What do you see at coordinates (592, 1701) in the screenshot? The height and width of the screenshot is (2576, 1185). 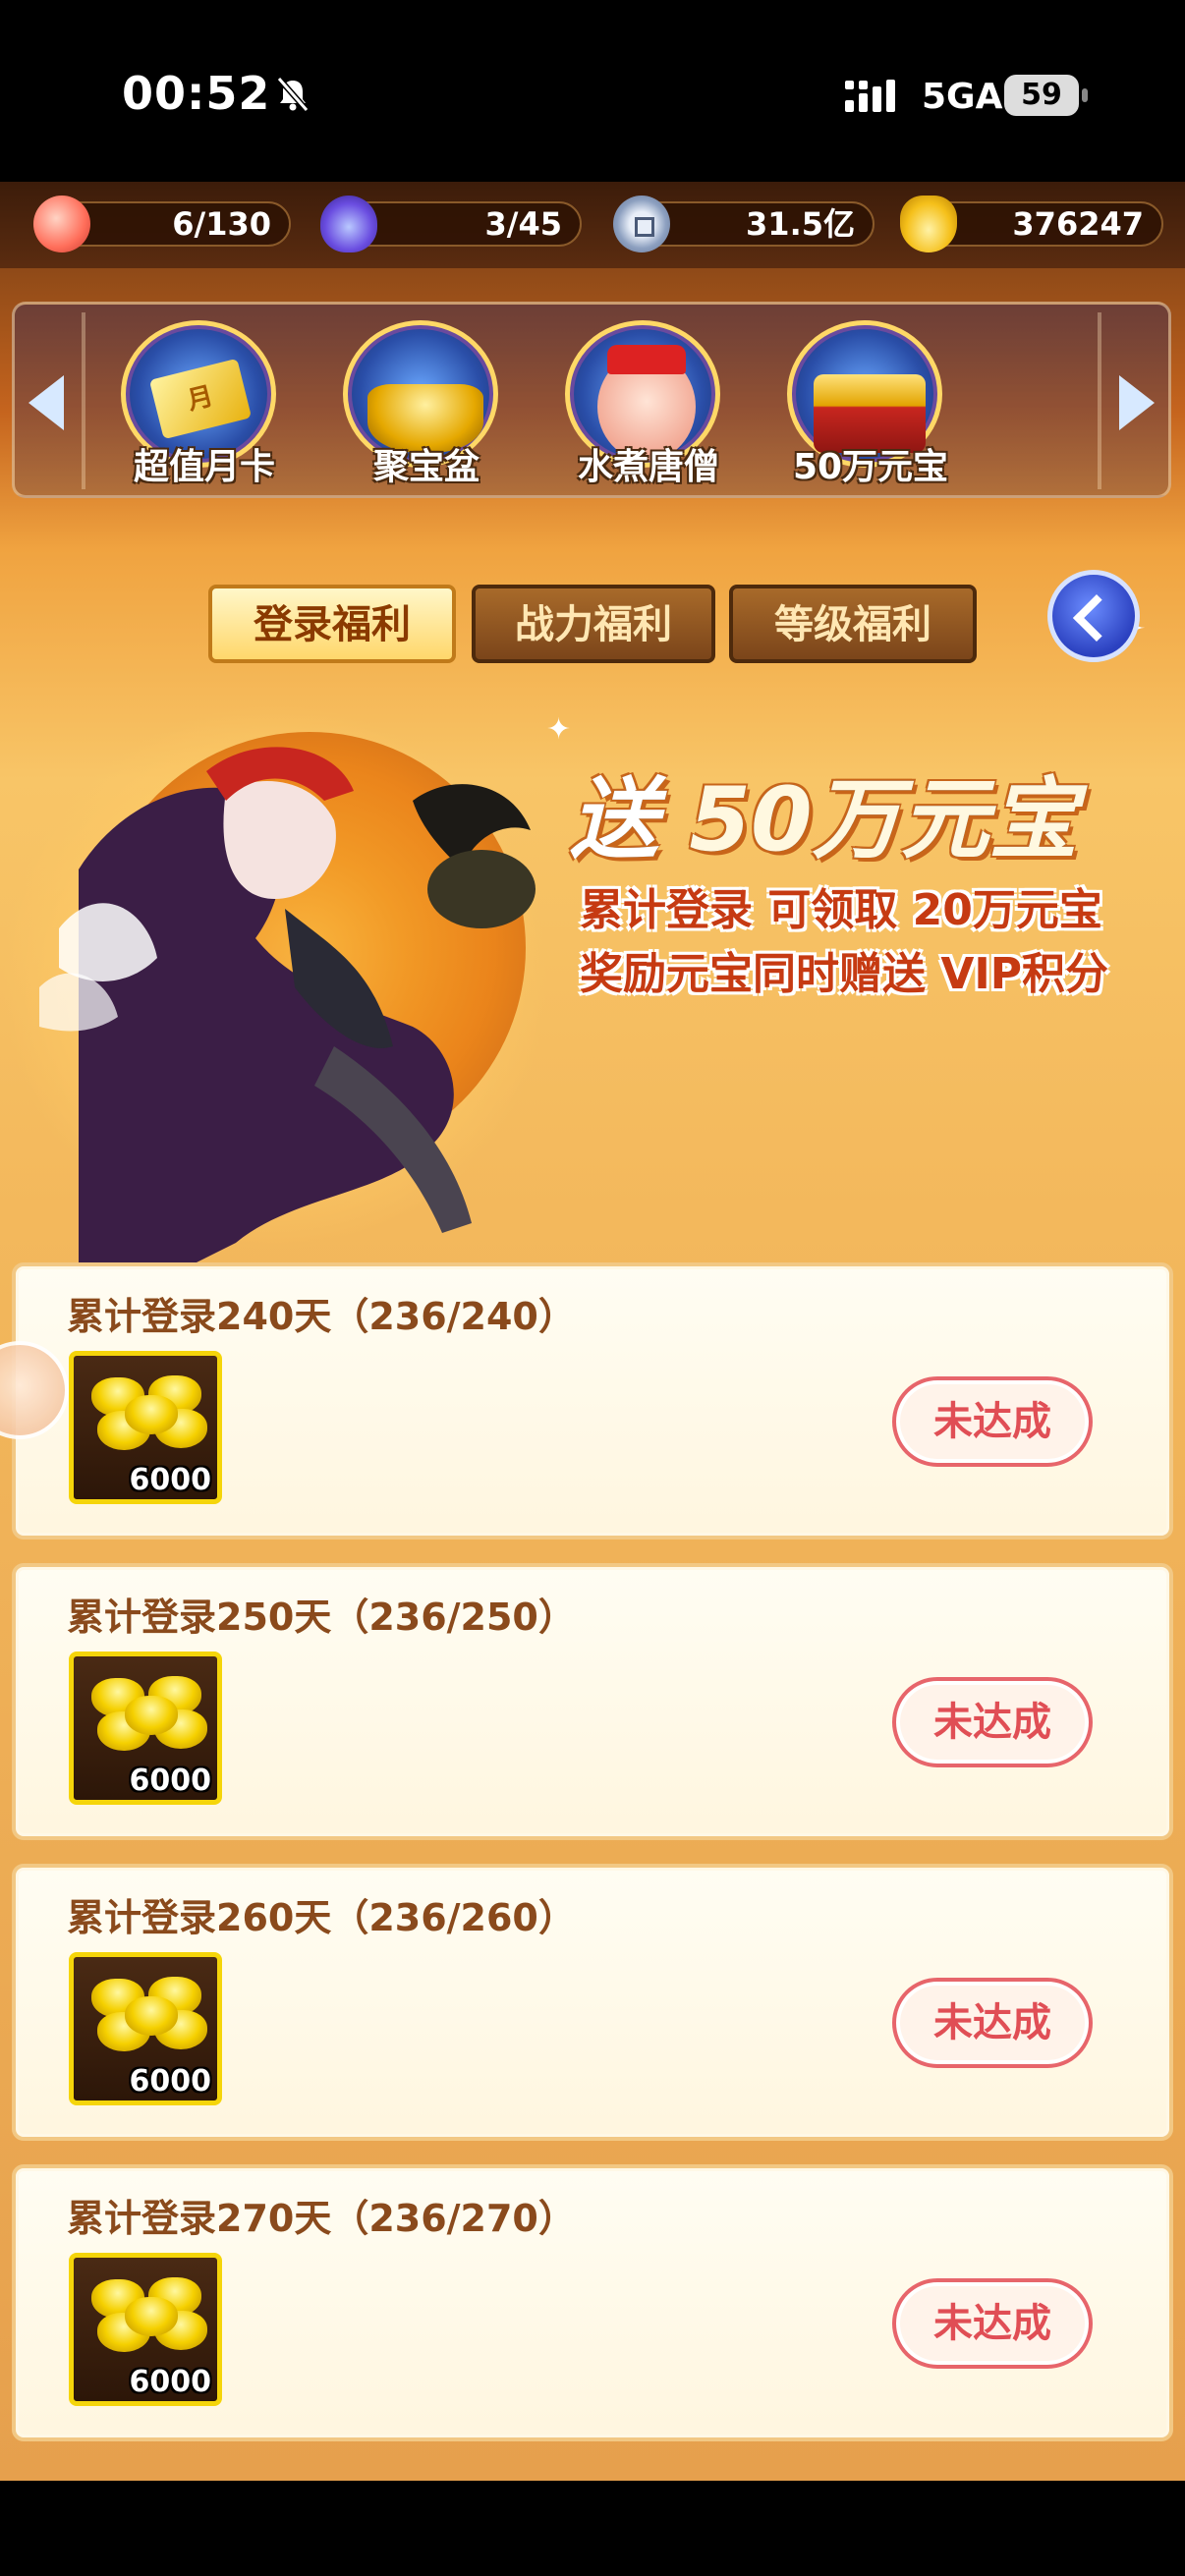 I see `reward-card: 累计登录250天（236/250） 6000 未达成` at bounding box center [592, 1701].